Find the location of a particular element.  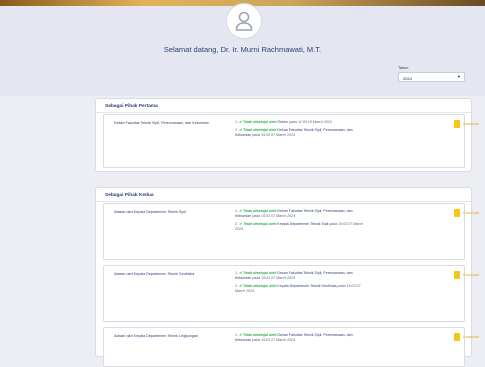

user-avatar is located at coordinates (244, 21).